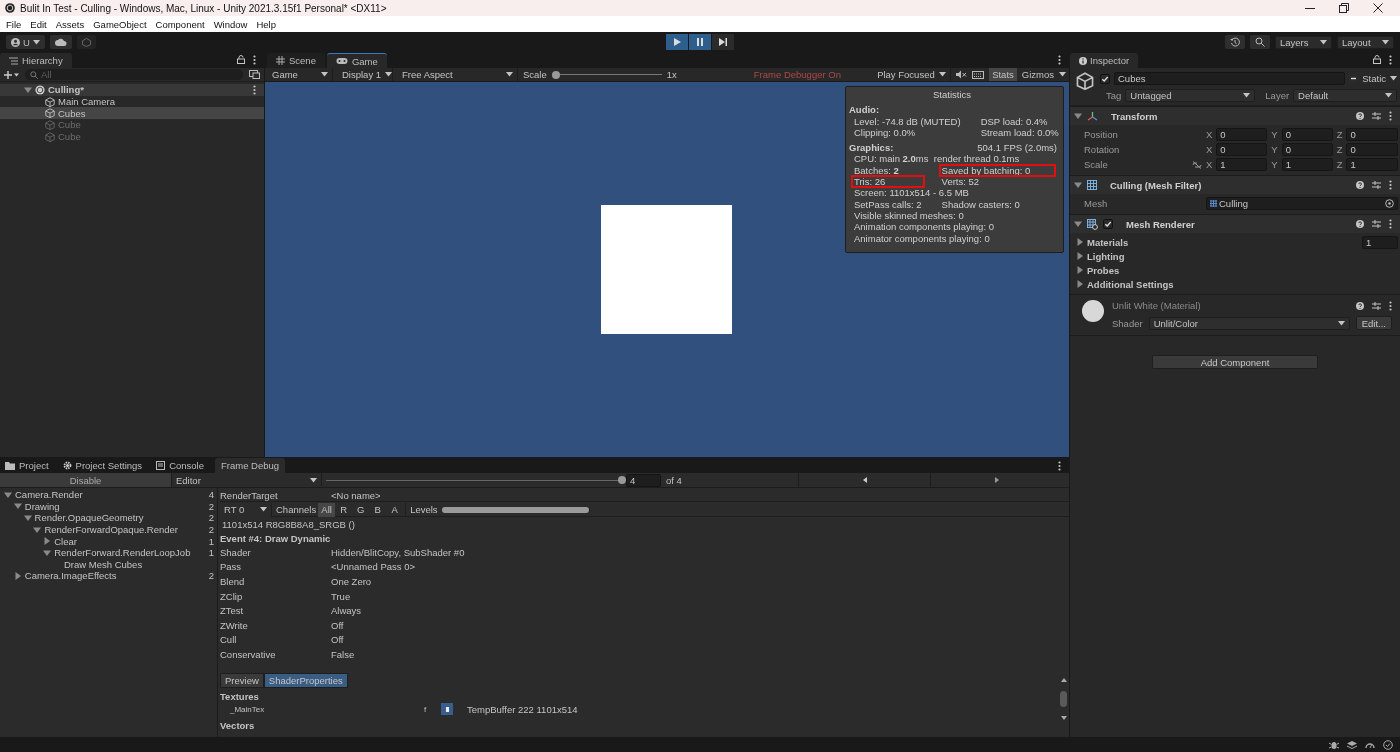 The height and width of the screenshot is (752, 1400). What do you see at coordinates (108, 506) in the screenshot?
I see `event-tree-item: Drawing 2` at bounding box center [108, 506].